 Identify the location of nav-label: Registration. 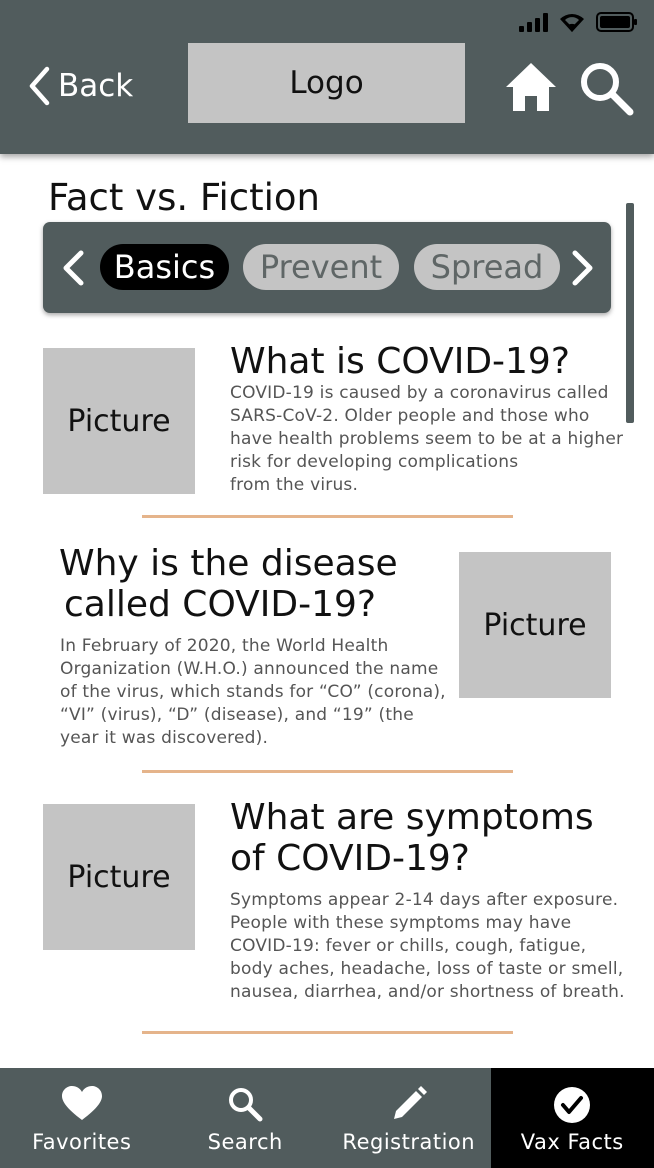
(409, 1142).